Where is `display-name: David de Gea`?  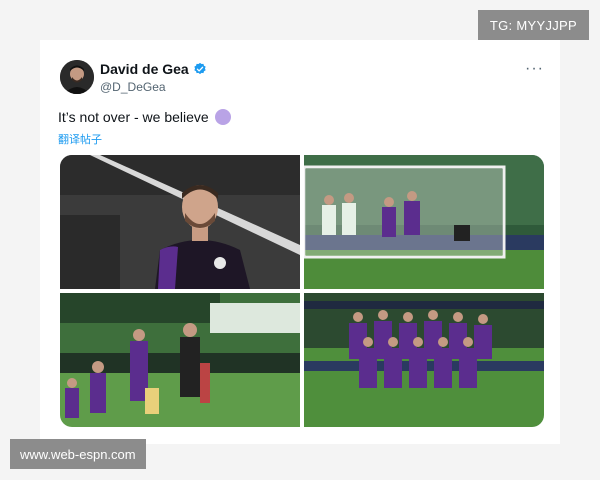
display-name: David de Gea is located at coordinates (144, 69).